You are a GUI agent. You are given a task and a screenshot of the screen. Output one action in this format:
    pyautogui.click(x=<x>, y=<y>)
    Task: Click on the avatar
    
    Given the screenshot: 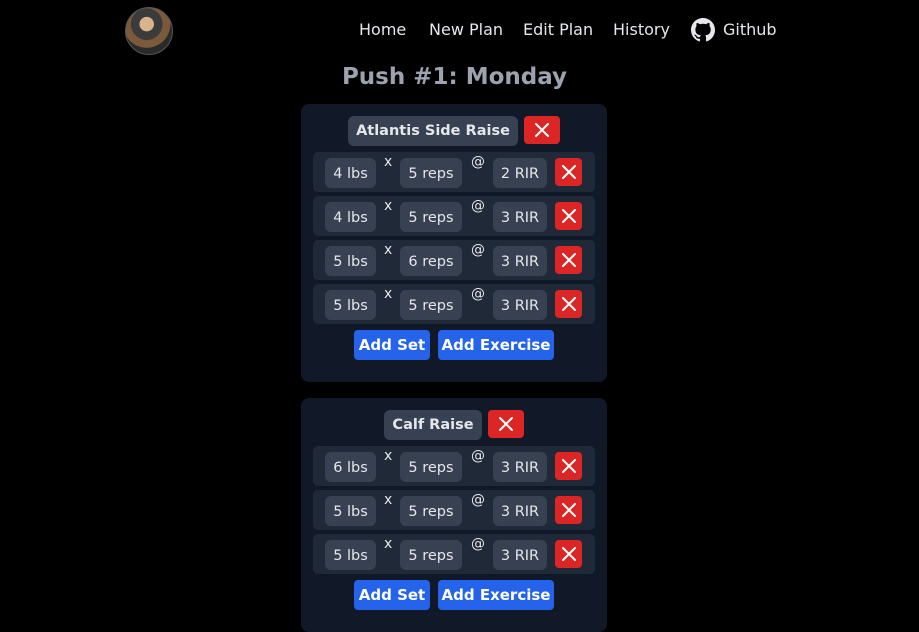 What is the action you would take?
    pyautogui.click(x=149, y=31)
    